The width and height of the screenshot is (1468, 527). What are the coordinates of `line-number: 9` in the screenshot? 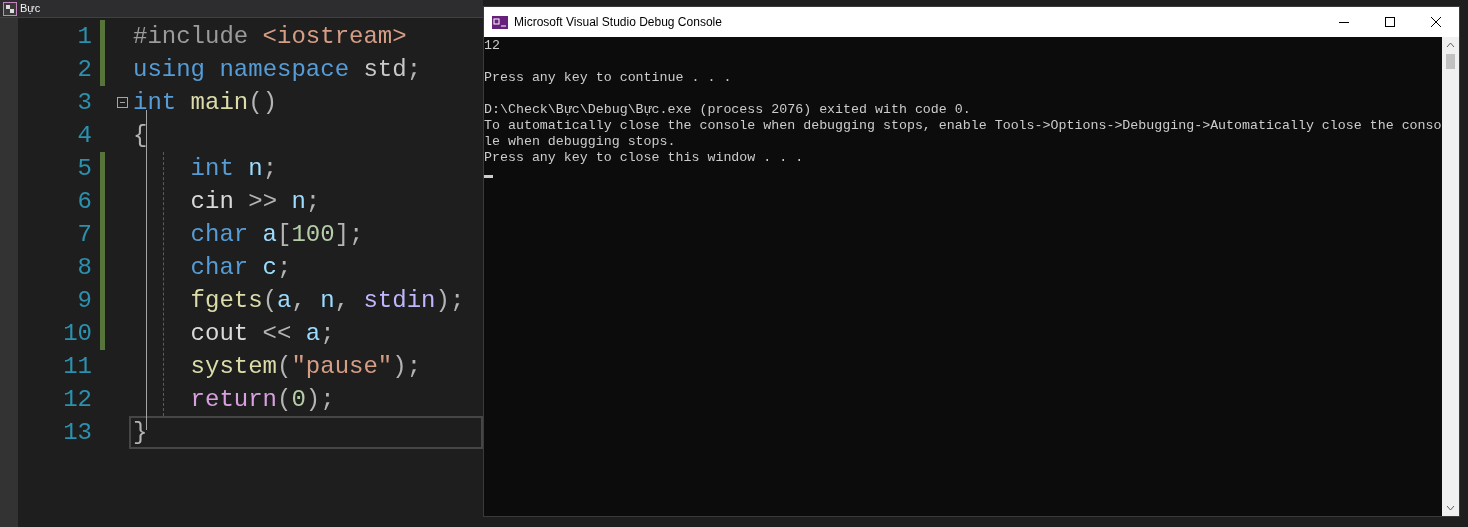 It's located at (84, 300).